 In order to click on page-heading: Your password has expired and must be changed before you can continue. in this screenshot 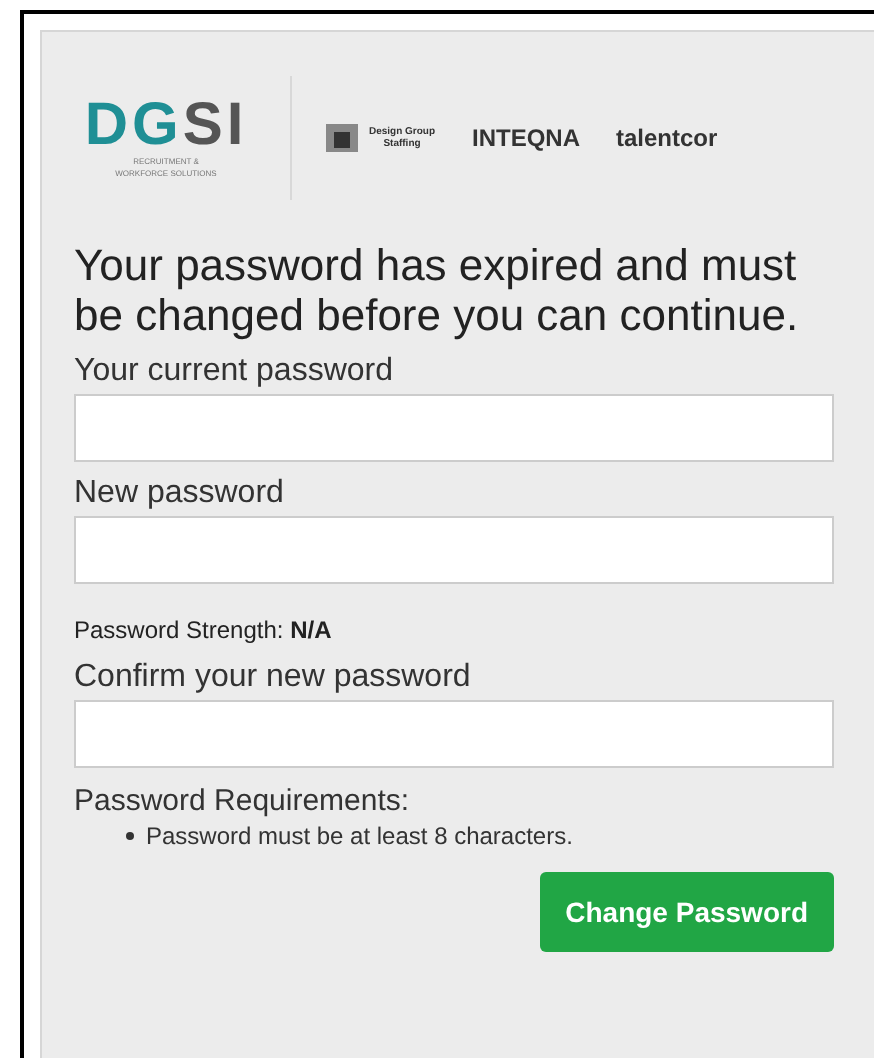, I will do `click(437, 290)`.